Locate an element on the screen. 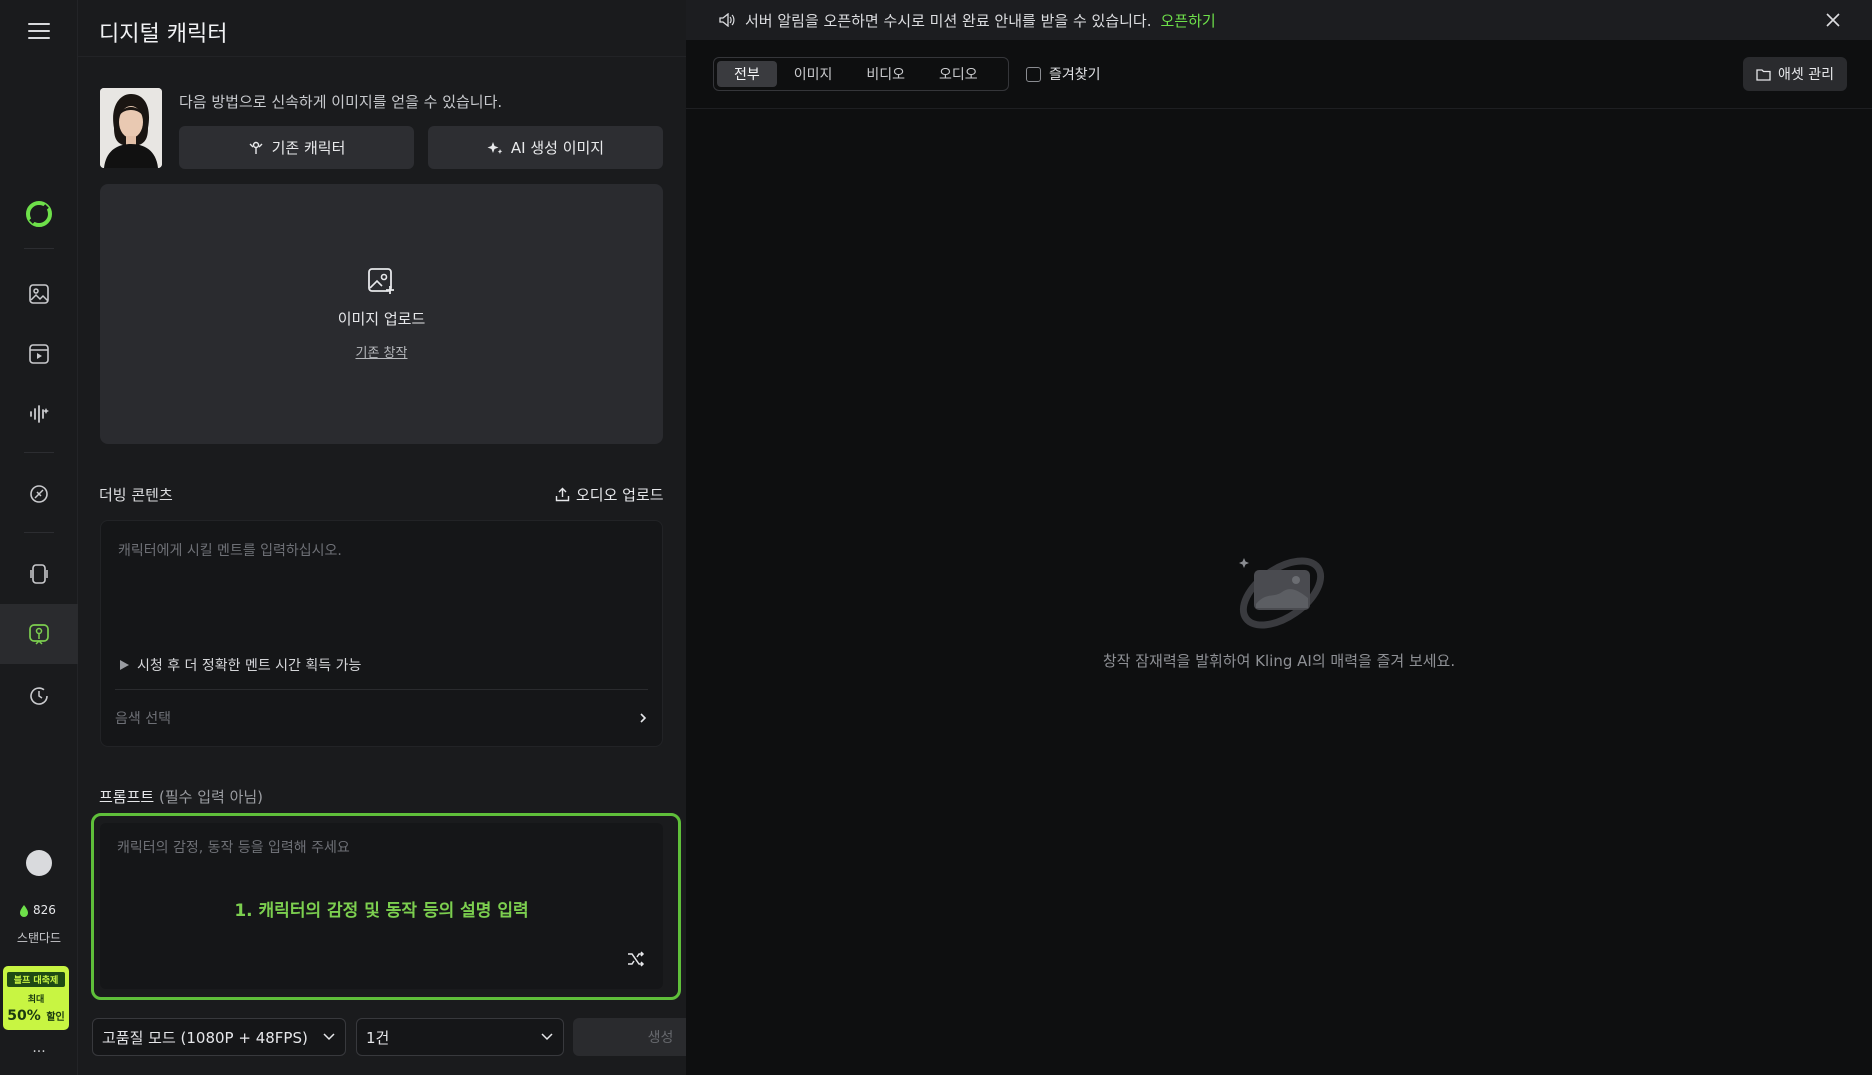 The height and width of the screenshot is (1075, 1872). quality-mode-value: 고품질 모드 (1080P + 48FPS) is located at coordinates (205, 1037).